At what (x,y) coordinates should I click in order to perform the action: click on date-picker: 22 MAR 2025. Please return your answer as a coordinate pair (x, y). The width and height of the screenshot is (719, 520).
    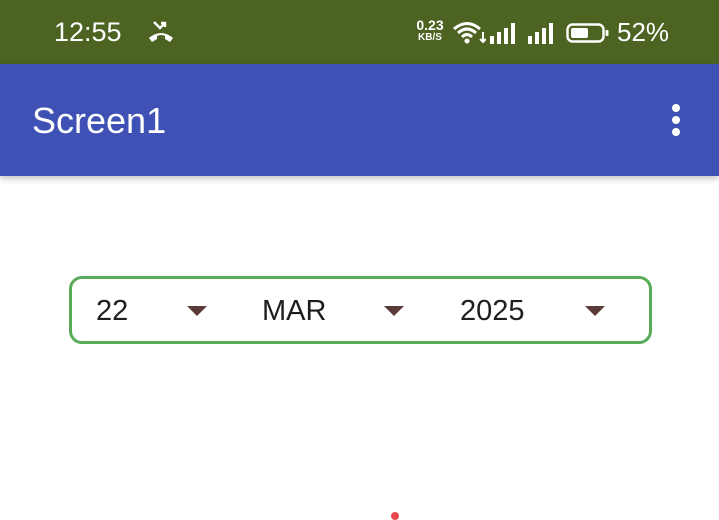
    Looking at the image, I should click on (360, 310).